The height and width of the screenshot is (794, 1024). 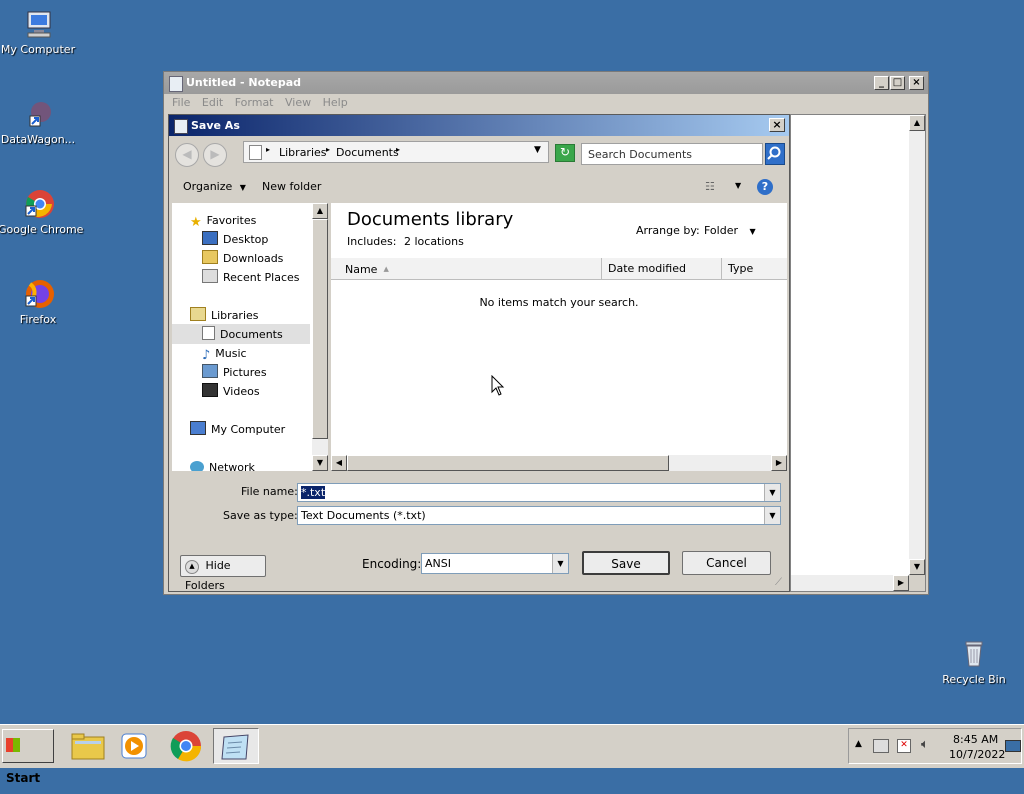 I want to click on minimize-button: _, so click(x=881, y=83).